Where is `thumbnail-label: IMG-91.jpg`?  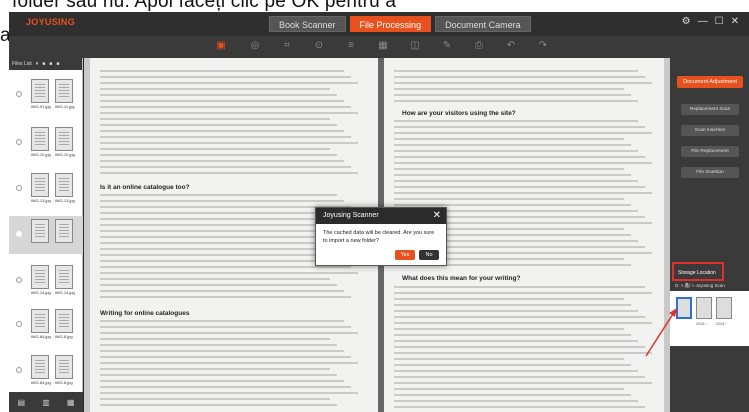 thumbnail-label: IMG-91.jpg is located at coordinates (41, 106).